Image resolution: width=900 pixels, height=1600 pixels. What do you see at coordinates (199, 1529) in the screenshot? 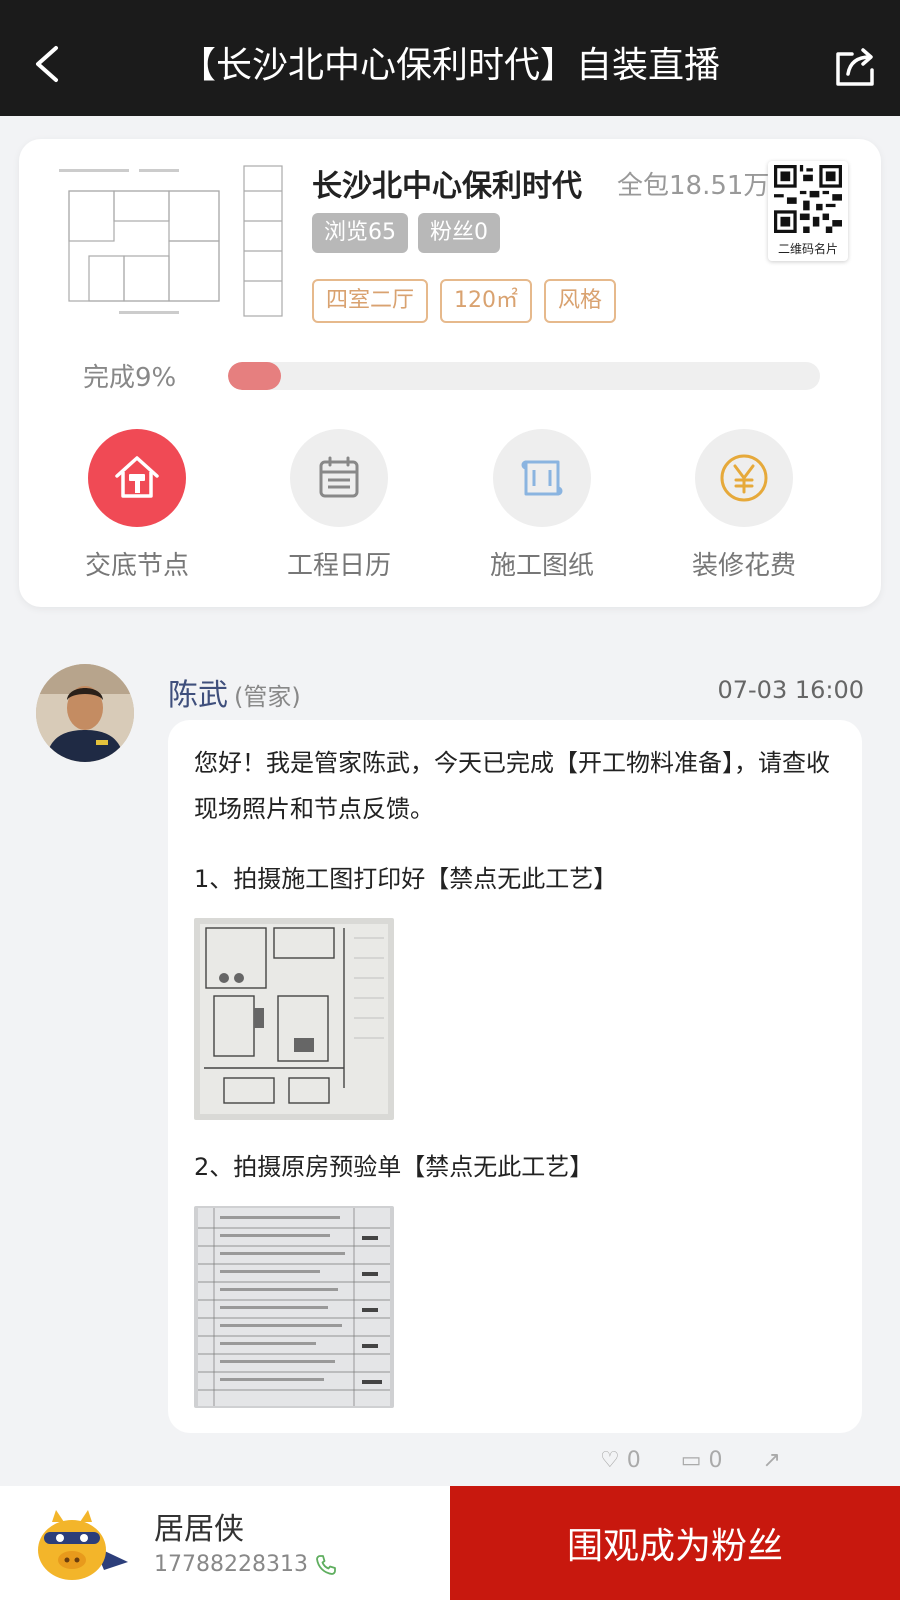
I see `brand-name: 居居侠` at bounding box center [199, 1529].